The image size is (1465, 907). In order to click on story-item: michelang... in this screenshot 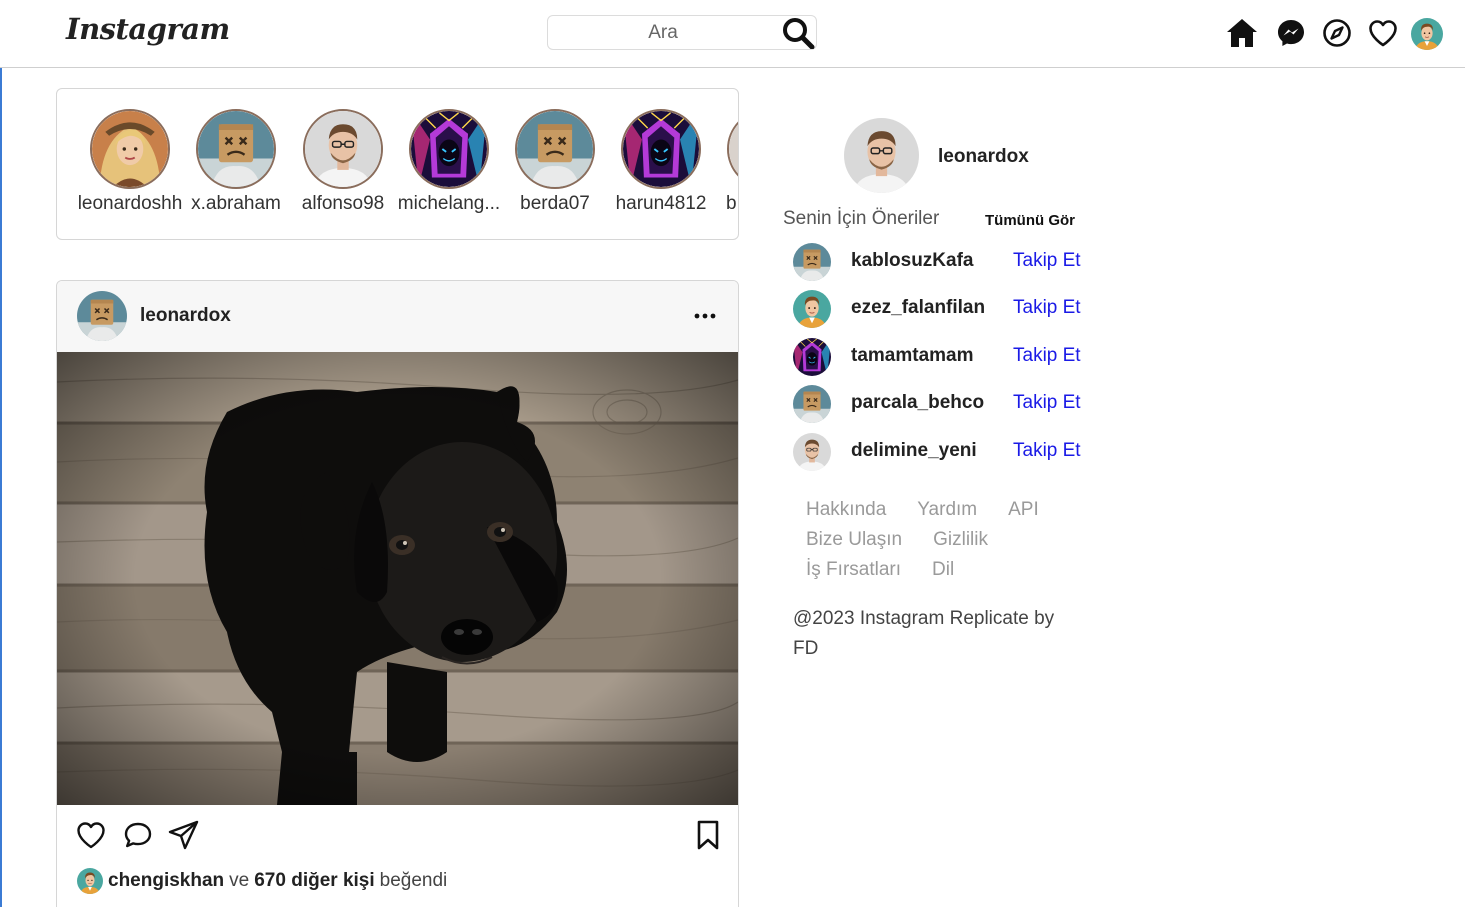, I will do `click(449, 162)`.